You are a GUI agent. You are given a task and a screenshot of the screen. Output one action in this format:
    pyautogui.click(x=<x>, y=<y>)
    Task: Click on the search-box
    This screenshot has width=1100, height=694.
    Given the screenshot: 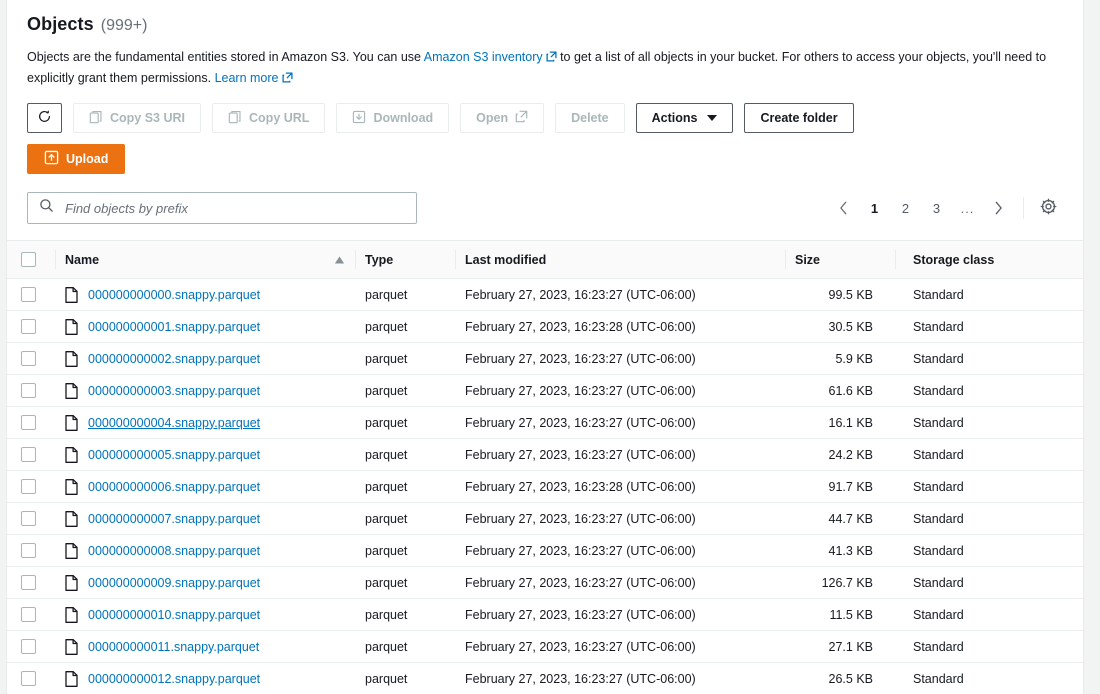 What is the action you would take?
    pyautogui.click(x=222, y=208)
    